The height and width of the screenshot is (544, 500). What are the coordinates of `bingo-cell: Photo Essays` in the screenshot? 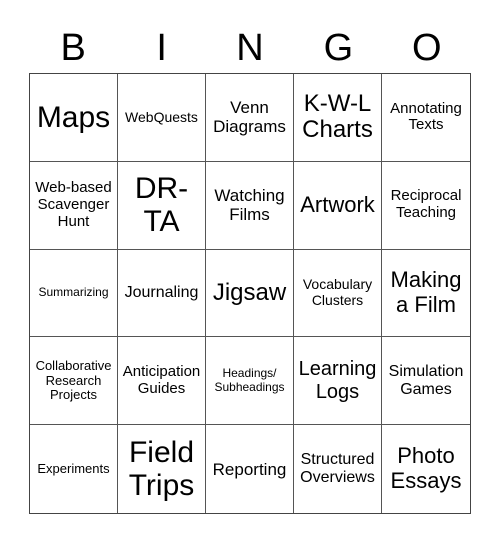 It's located at (426, 469).